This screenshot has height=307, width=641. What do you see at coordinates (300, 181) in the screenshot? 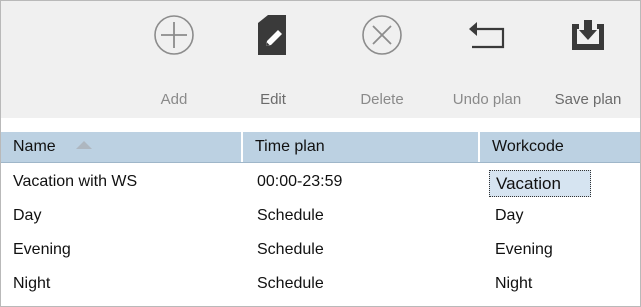
I see `row-time-plan-cell: 00:00-23:59` at bounding box center [300, 181].